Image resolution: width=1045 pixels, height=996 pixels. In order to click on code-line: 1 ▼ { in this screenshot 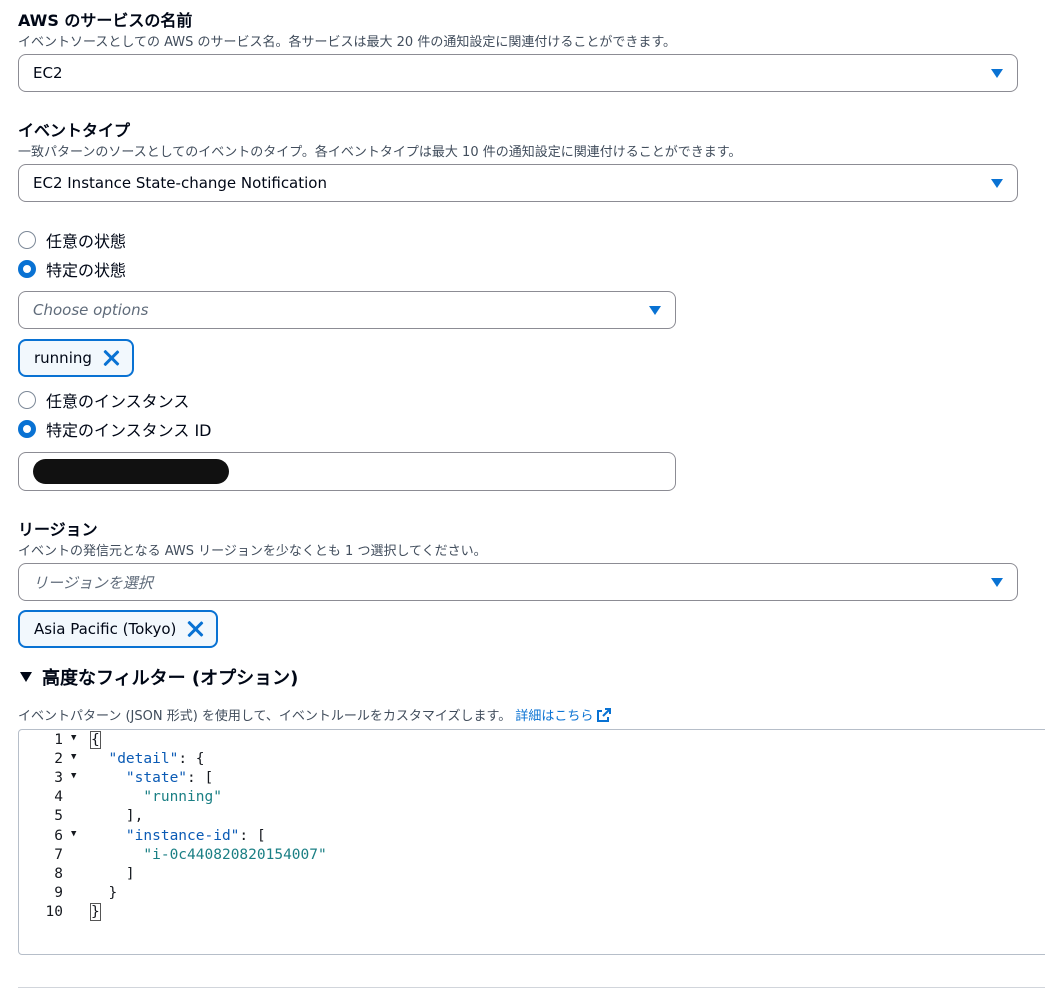, I will do `click(532, 740)`.